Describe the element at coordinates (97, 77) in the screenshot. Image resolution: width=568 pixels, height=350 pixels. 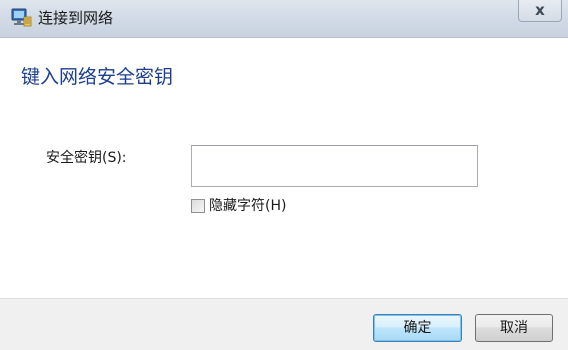
I see `page-heading: 键入网络安全密钥` at that location.